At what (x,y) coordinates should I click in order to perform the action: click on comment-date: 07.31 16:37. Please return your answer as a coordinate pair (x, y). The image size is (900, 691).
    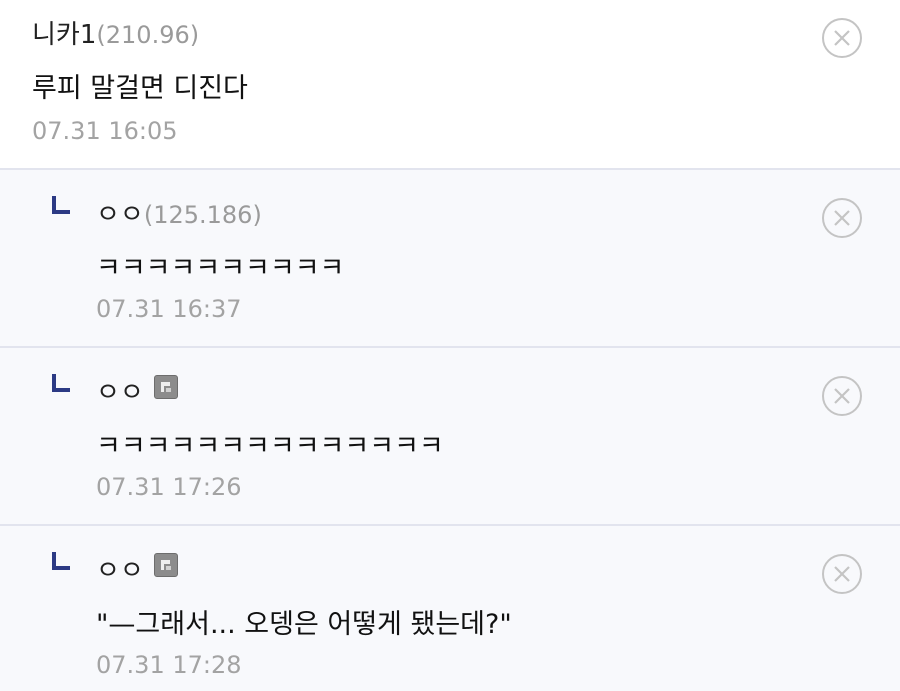
    Looking at the image, I should click on (169, 309).